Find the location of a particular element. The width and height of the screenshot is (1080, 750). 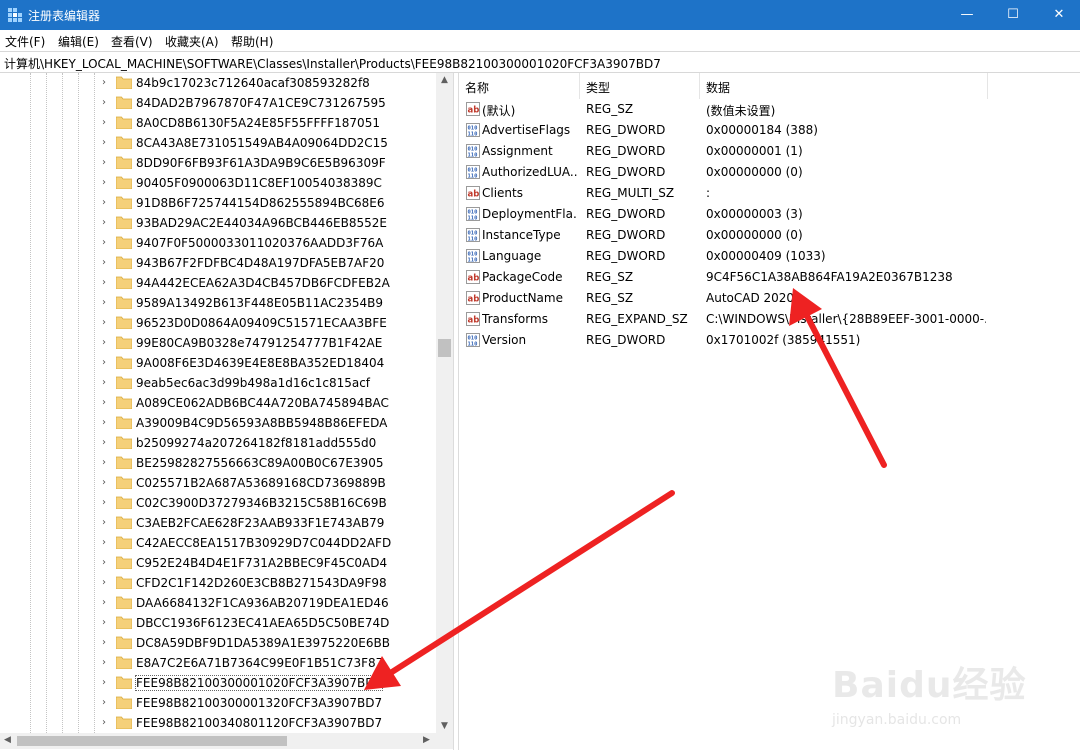

tree-item: › 8A0CD8B6130F5A24E85F55FFFF187051 is located at coordinates (218, 123).